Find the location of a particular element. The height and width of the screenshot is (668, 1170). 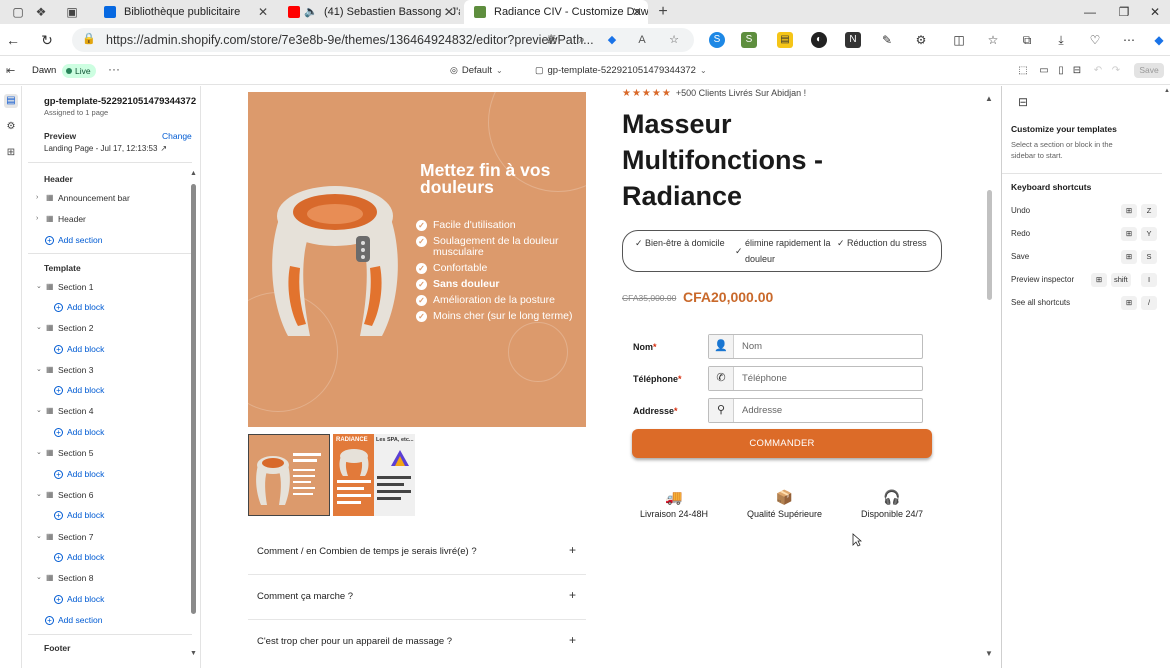

tab-actions-icon: ▣ is located at coordinates (72, 12).